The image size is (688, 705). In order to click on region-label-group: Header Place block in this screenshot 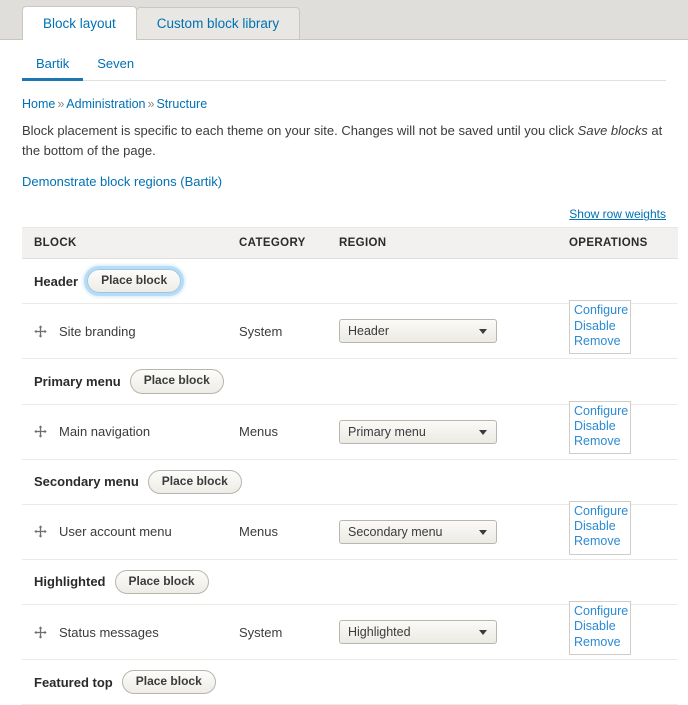, I will do `click(356, 281)`.